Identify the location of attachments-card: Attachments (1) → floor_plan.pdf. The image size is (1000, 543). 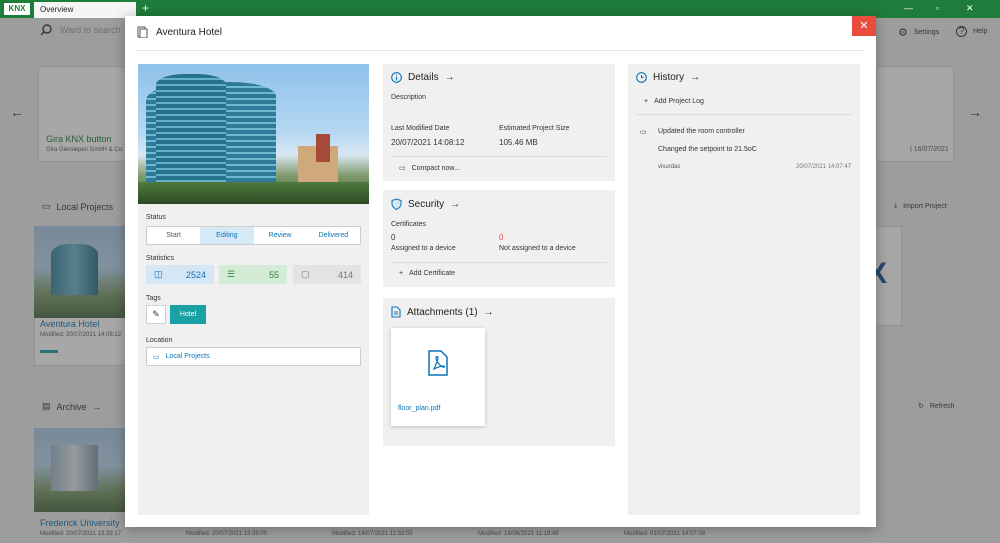
(499, 372).